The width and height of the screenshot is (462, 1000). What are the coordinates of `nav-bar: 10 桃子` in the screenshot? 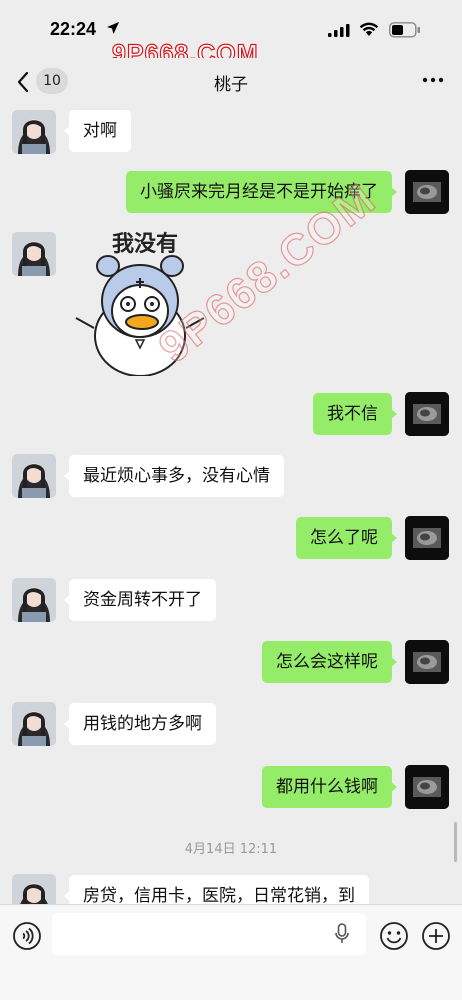 It's located at (231, 81).